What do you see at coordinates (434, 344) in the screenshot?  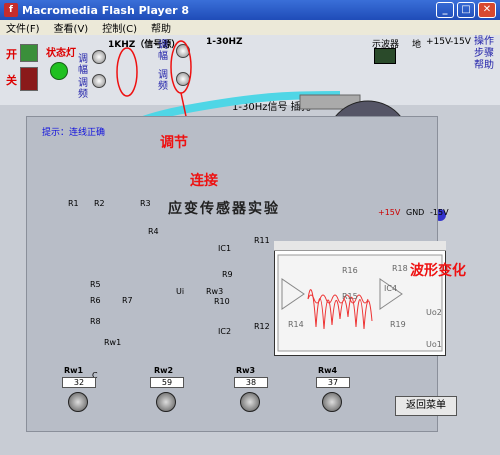 I see `osc-uo1-label: Uo1` at bounding box center [434, 344].